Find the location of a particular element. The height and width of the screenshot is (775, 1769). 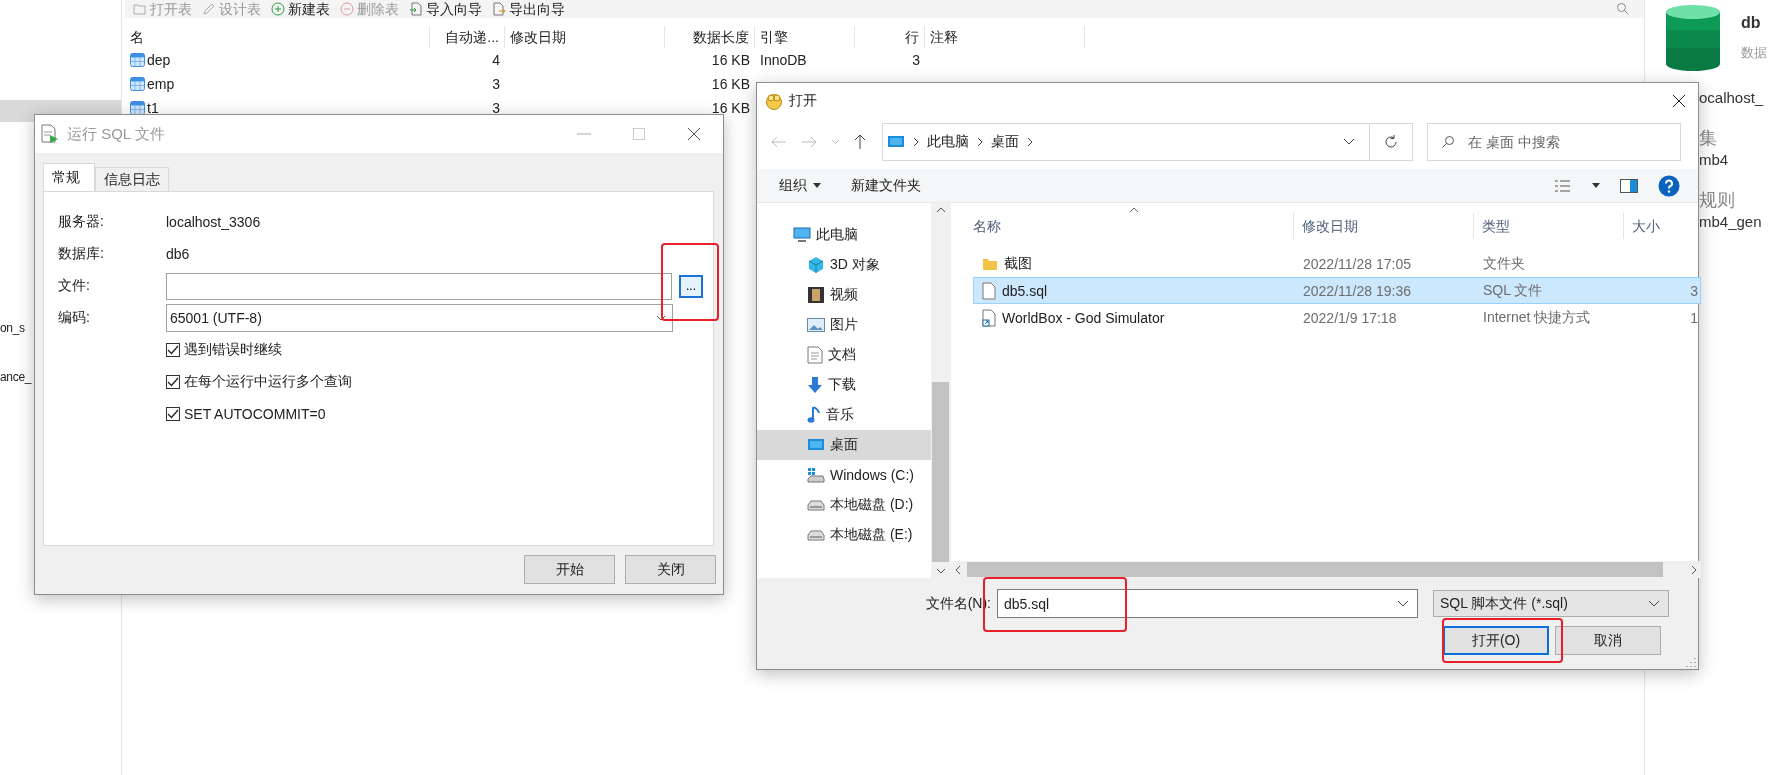

toolbar-button: 导入向导 is located at coordinates (445, 9).